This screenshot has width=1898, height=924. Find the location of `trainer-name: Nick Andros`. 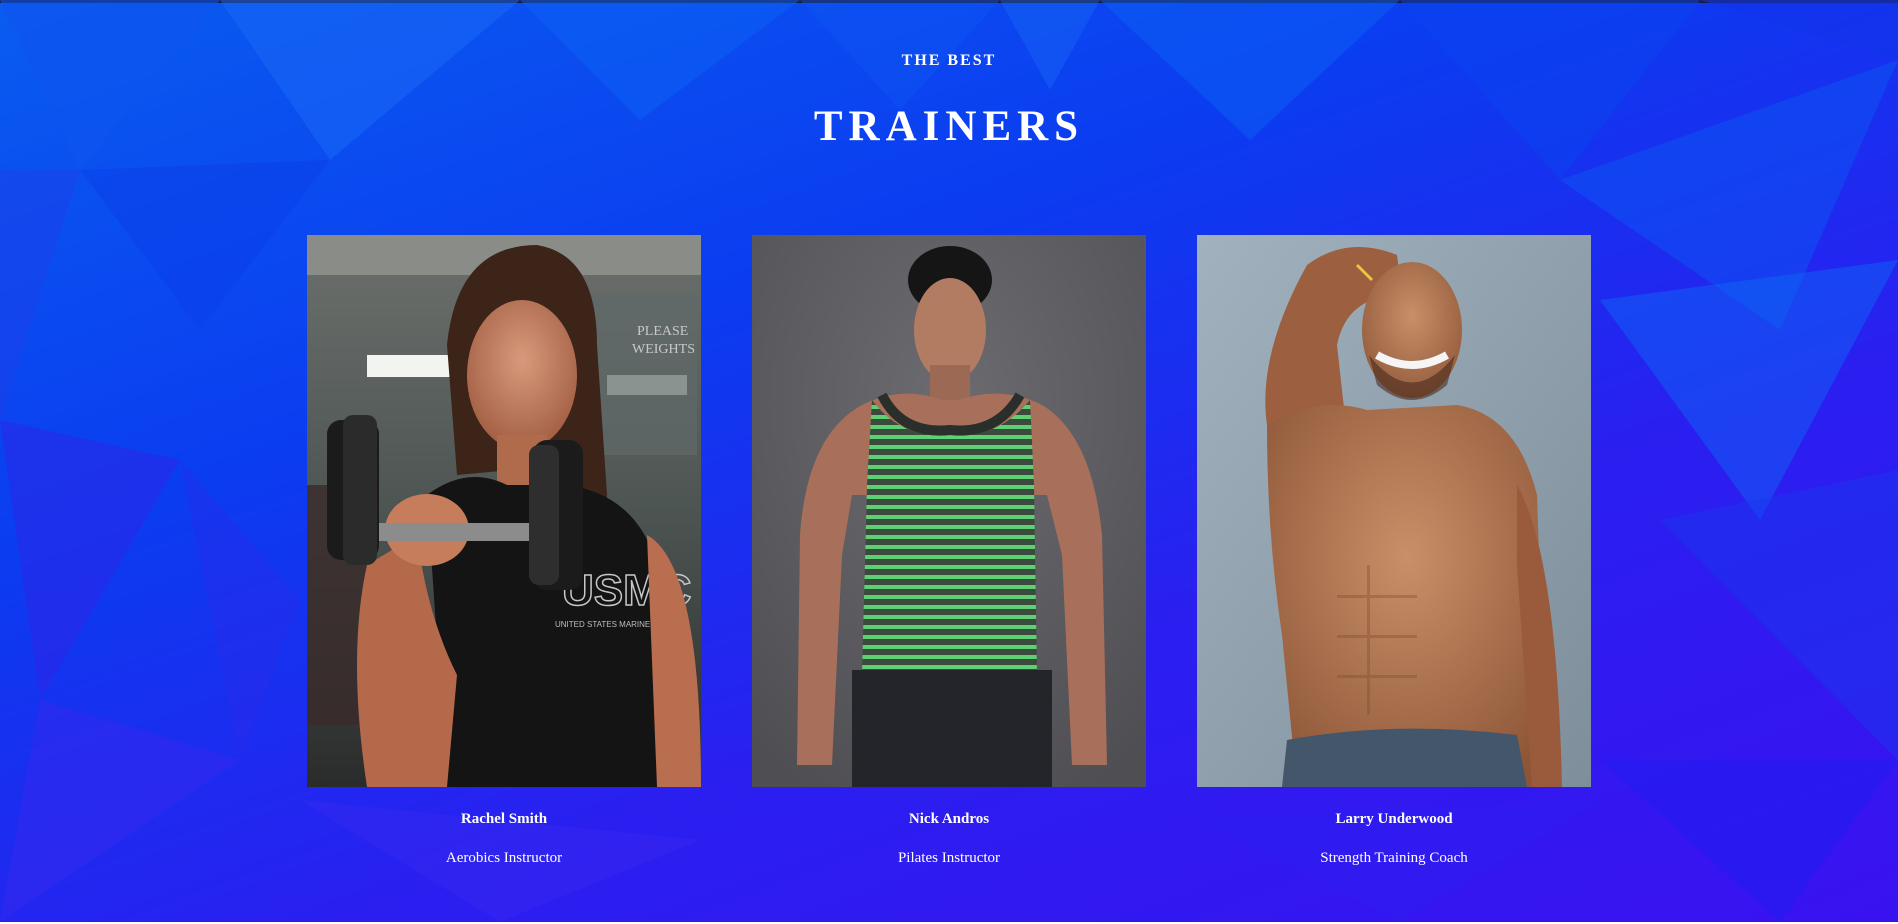

trainer-name: Nick Andros is located at coordinates (949, 819).